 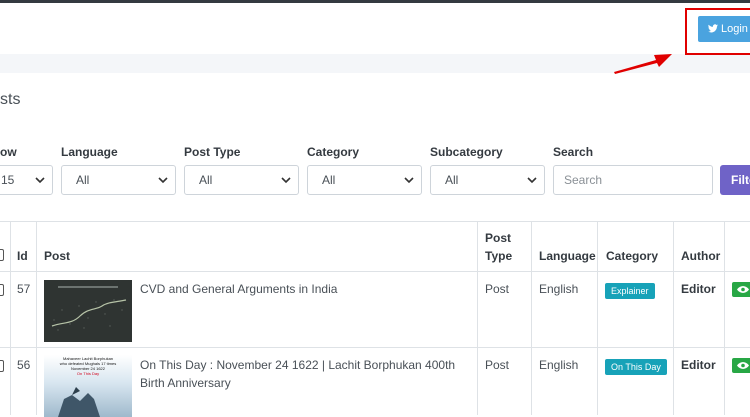 What do you see at coordinates (567, 256) in the screenshot?
I see `col-header-language: Language` at bounding box center [567, 256].